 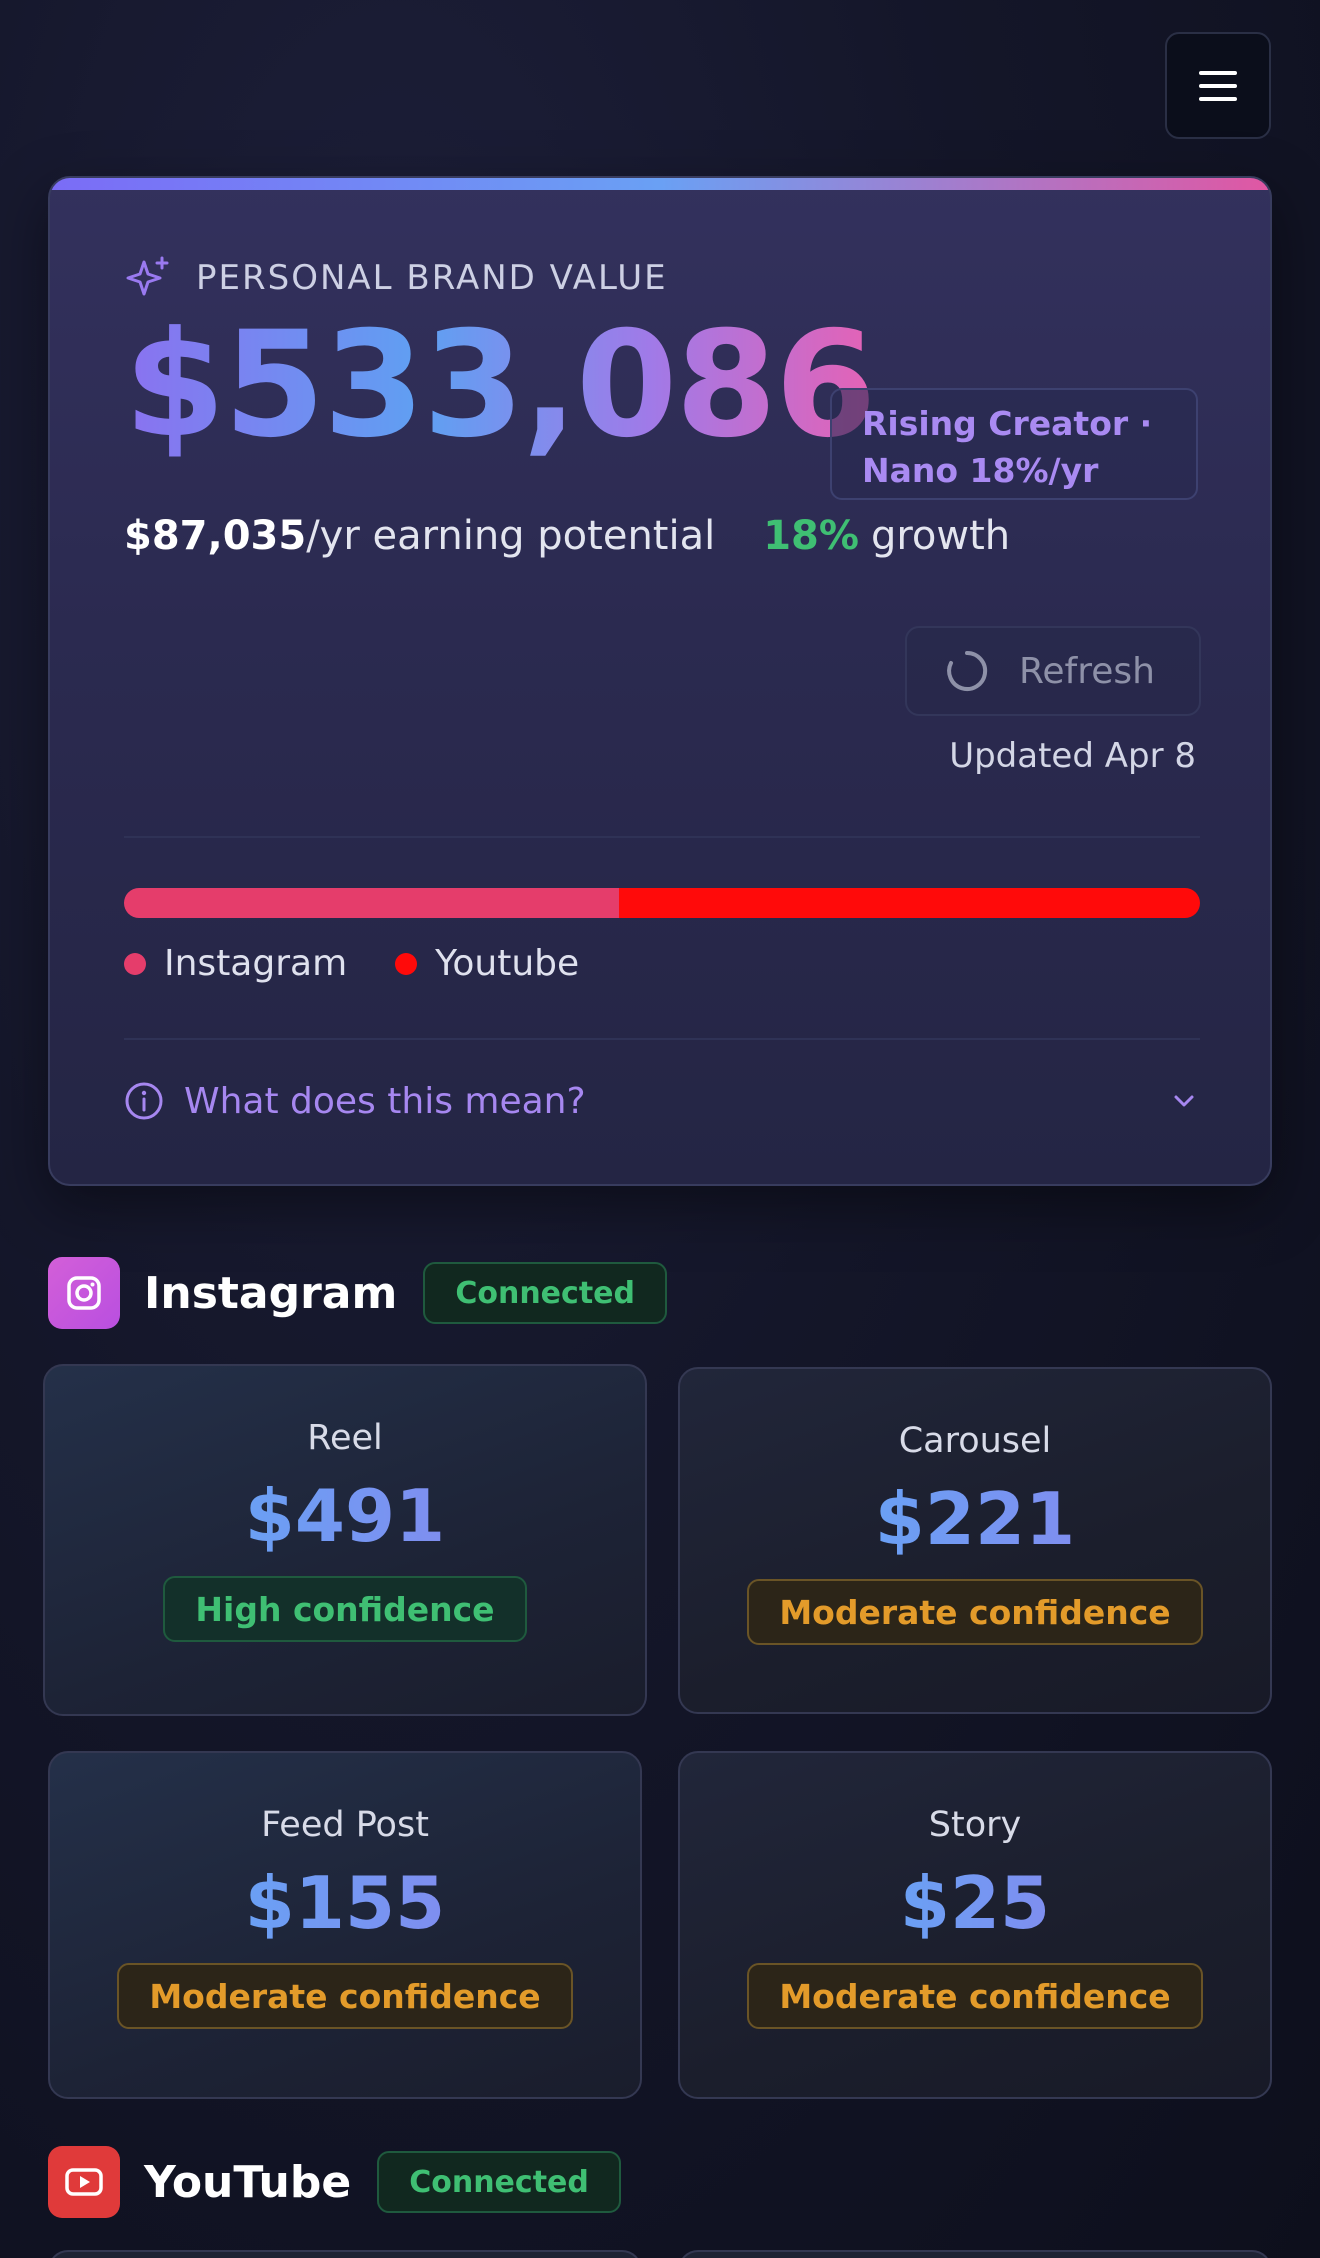 What do you see at coordinates (147, 276) in the screenshot?
I see `sparkle-icon` at bounding box center [147, 276].